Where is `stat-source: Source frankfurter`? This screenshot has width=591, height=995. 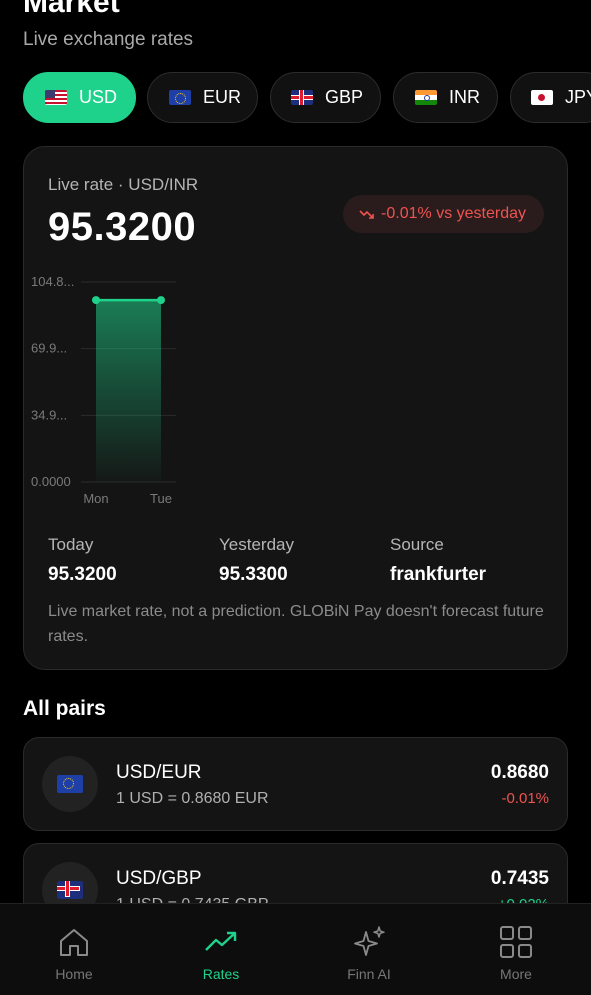 stat-source: Source frankfurter is located at coordinates (438, 560).